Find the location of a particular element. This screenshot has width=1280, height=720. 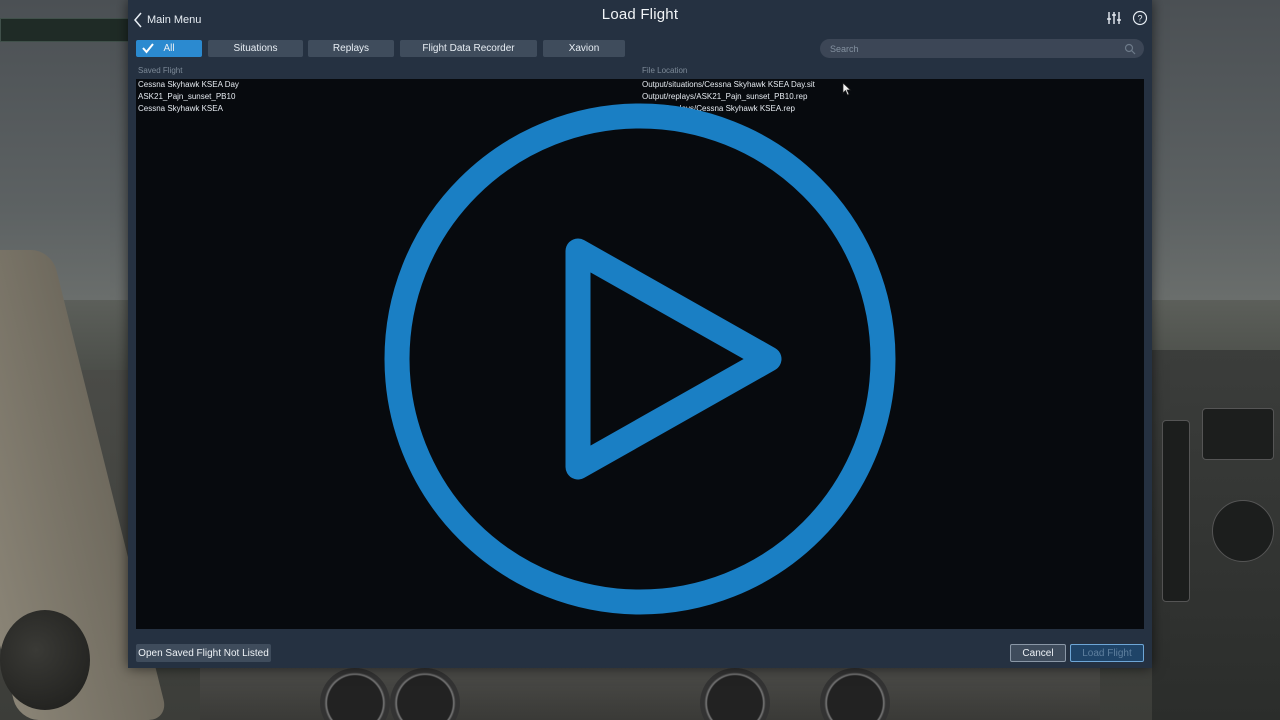

checkmark-icon is located at coordinates (148, 48).